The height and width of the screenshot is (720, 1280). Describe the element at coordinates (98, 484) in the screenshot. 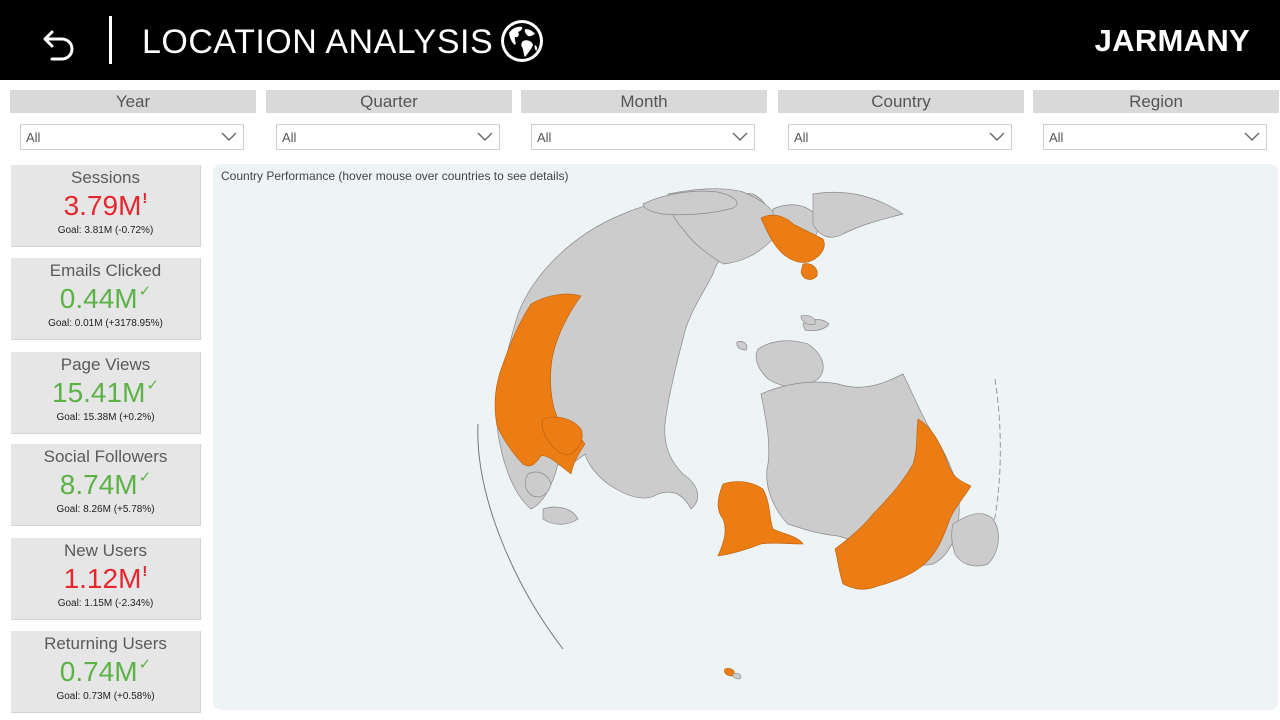

I see `kpi-value: 8.74M` at that location.